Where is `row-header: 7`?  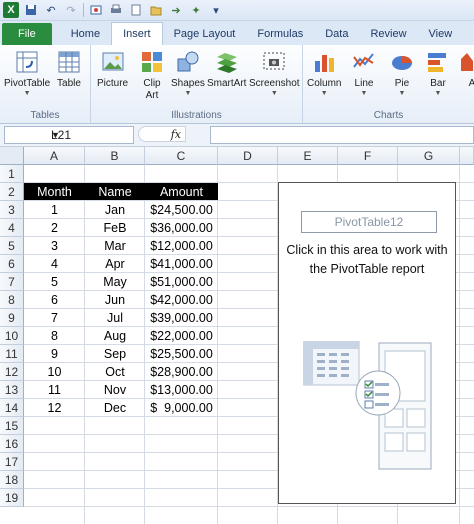
row-header: 7 is located at coordinates (12, 282).